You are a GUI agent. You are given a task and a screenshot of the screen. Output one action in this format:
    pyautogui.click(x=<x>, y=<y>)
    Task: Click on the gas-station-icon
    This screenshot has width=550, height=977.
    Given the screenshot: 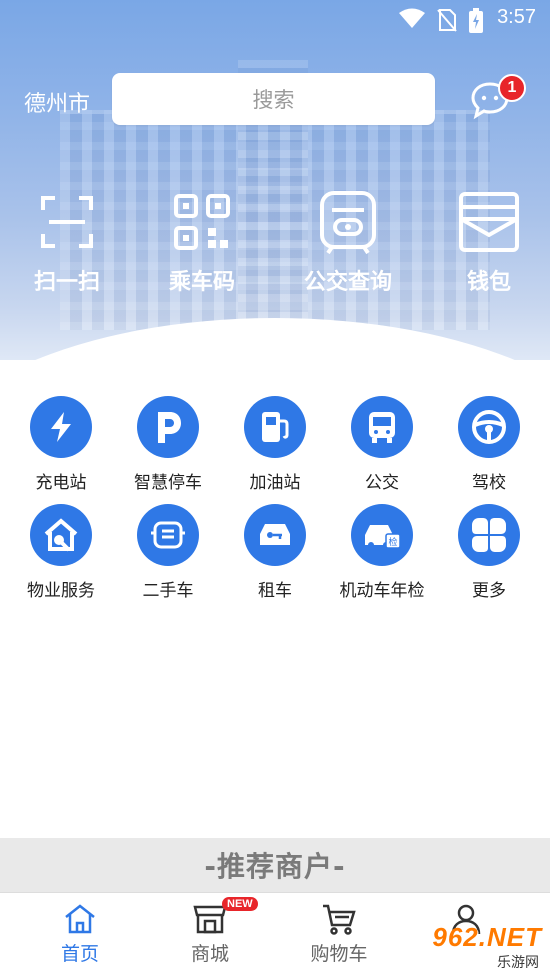 What is the action you would take?
    pyautogui.click(x=275, y=427)
    